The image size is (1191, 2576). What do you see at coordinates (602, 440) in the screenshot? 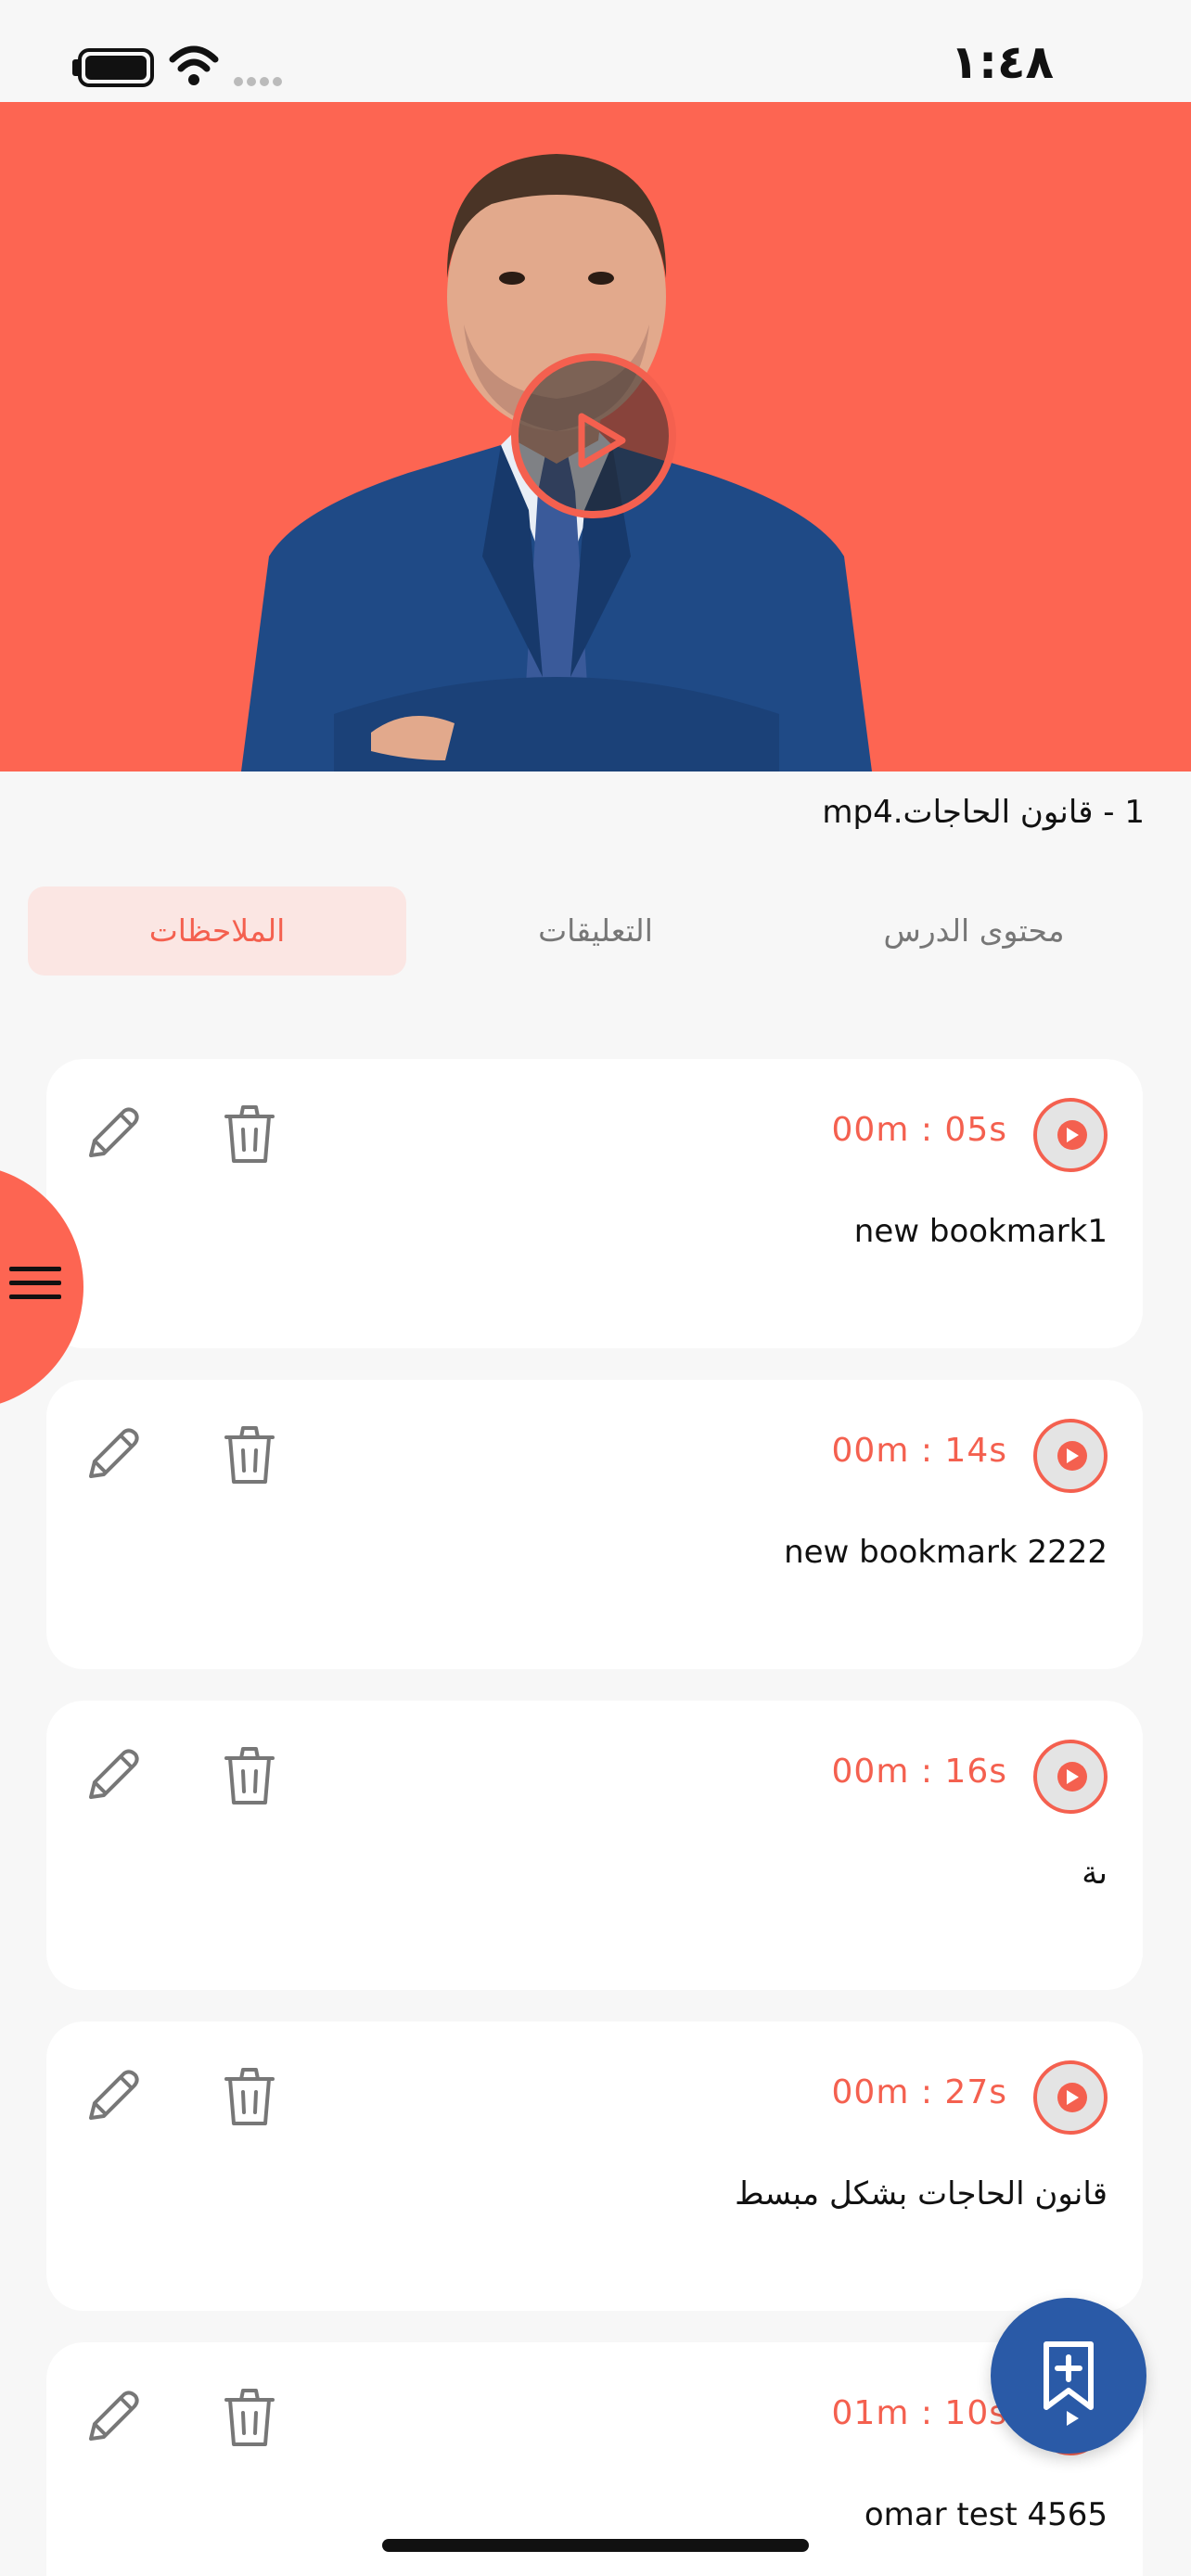
I see `play-icon` at bounding box center [602, 440].